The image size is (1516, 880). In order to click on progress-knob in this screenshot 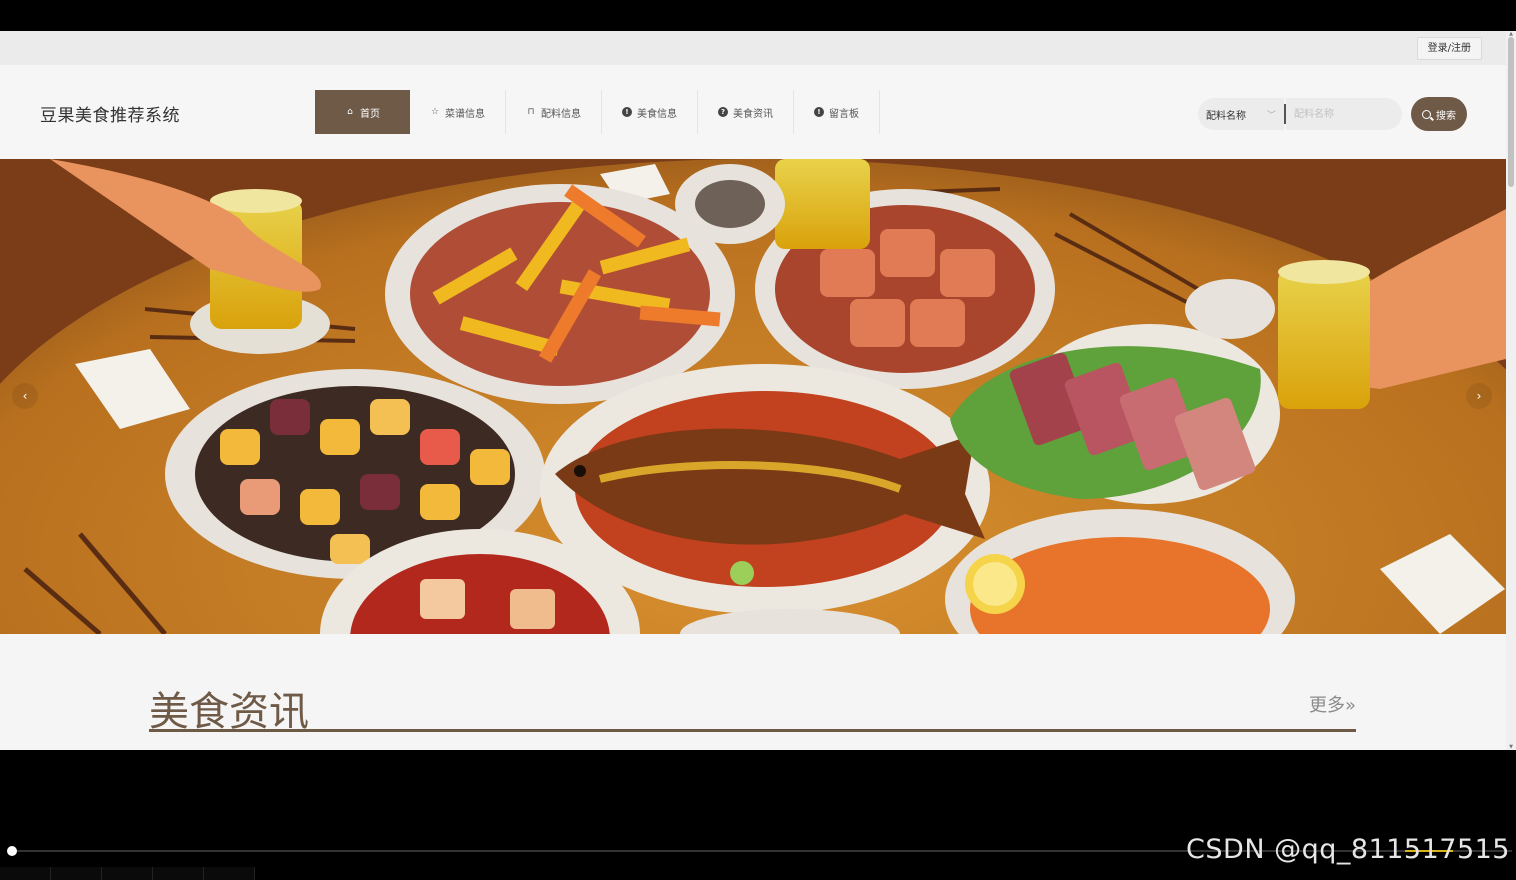, I will do `click(12, 851)`.